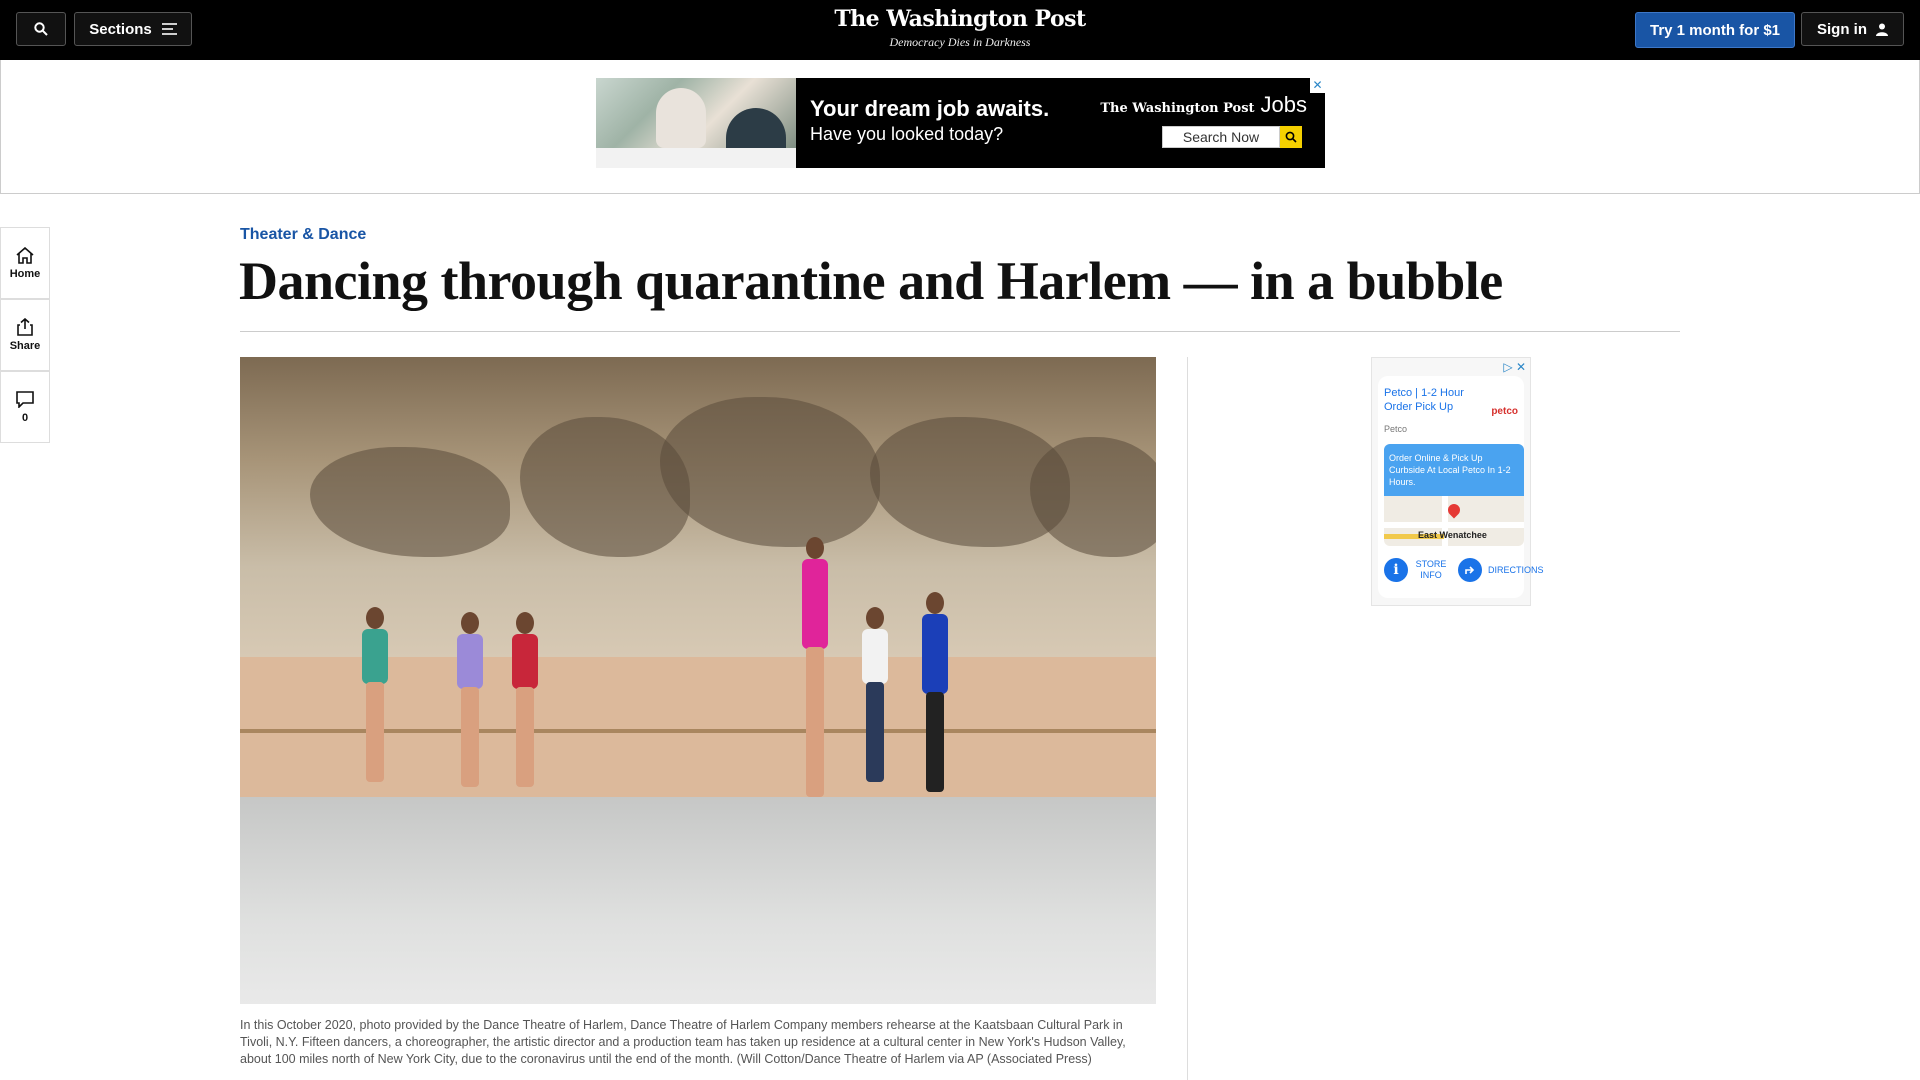 This screenshot has height=1080, width=1920. Describe the element at coordinates (1452, 535) in the screenshot. I see `side-ad-map-label: East Wenatchee` at that location.